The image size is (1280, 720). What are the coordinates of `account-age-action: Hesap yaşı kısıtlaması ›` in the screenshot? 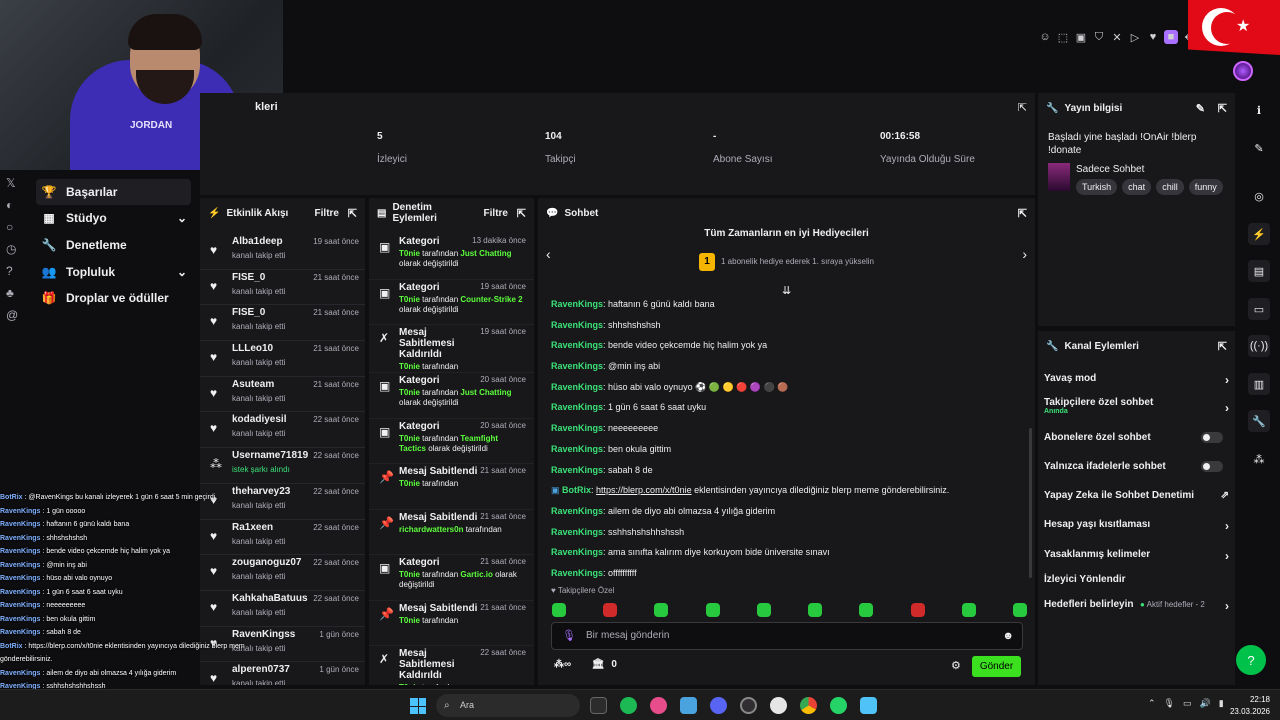 It's located at (1136, 526).